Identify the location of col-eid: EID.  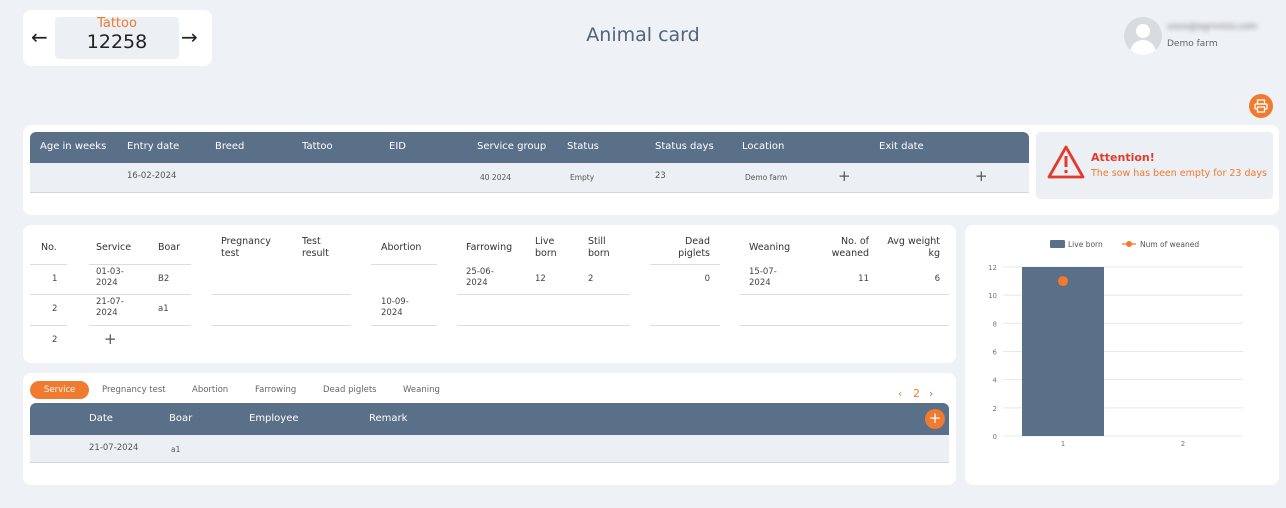
(397, 146).